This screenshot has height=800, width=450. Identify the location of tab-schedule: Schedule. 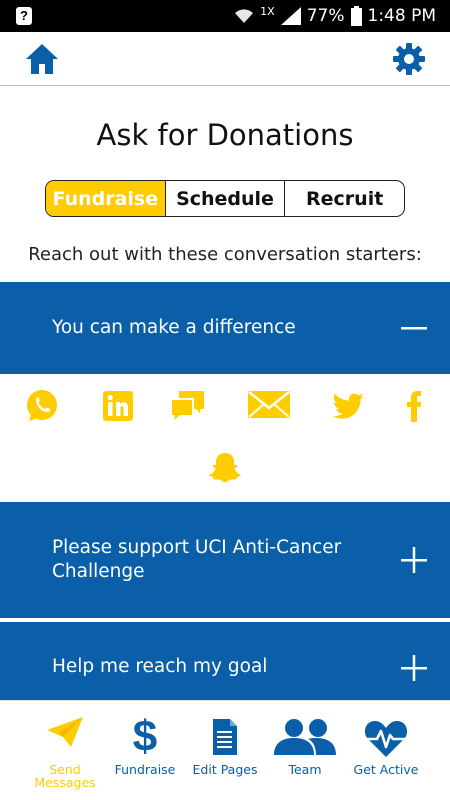
(226, 198).